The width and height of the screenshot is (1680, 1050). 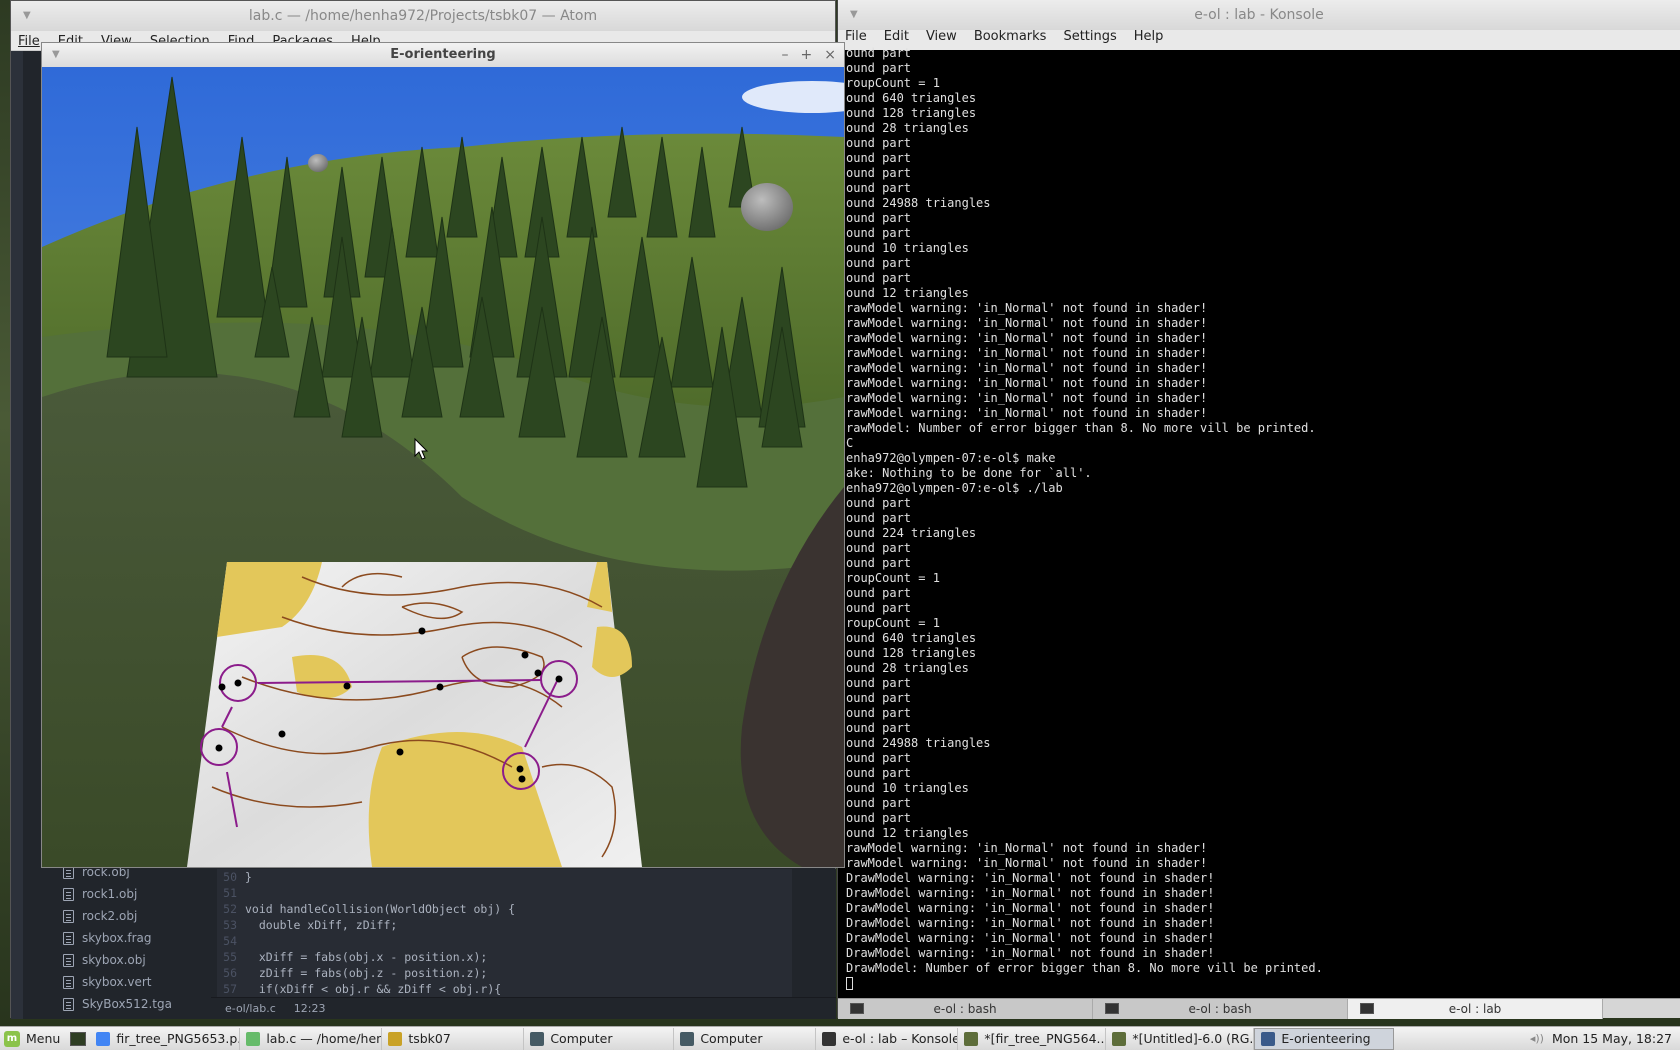 I want to click on taskbar-task: e-ol : lab – Konsole, so click(x=887, y=1038).